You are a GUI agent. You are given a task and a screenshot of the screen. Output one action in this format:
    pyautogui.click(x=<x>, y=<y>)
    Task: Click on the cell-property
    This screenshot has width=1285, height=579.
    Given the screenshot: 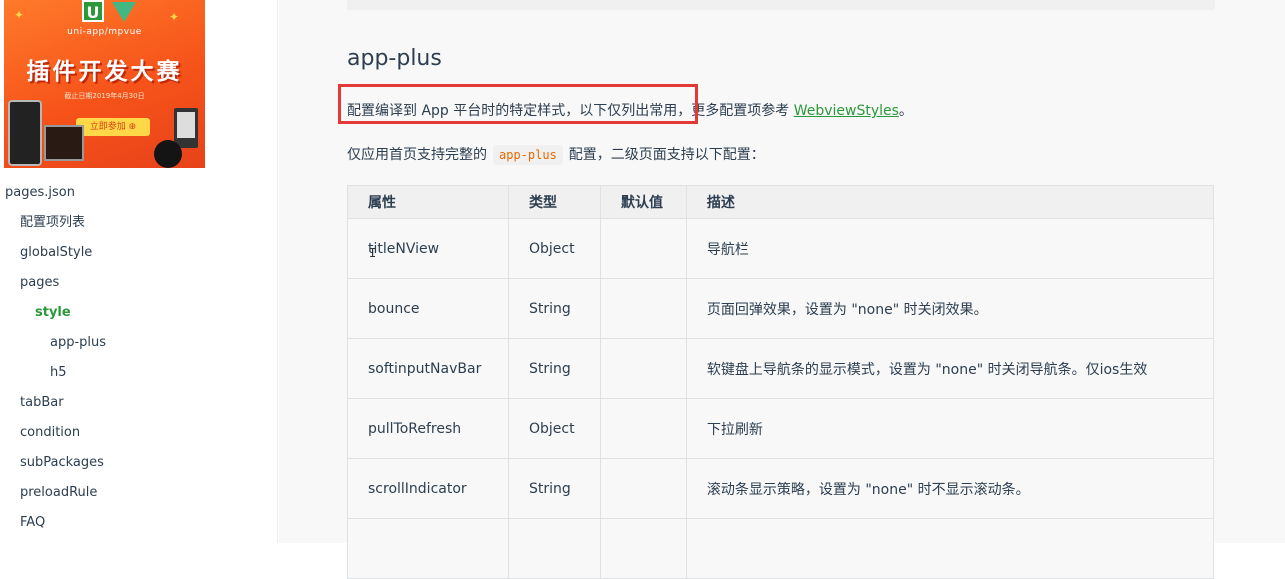 What is the action you would take?
    pyautogui.click(x=428, y=548)
    